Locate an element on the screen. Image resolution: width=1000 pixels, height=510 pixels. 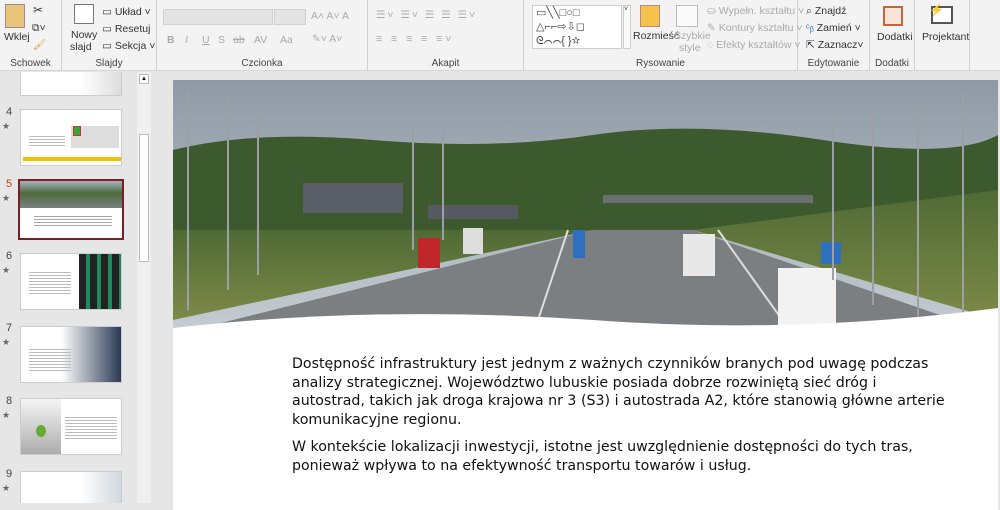
new-slide-icon is located at coordinates (84, 14).